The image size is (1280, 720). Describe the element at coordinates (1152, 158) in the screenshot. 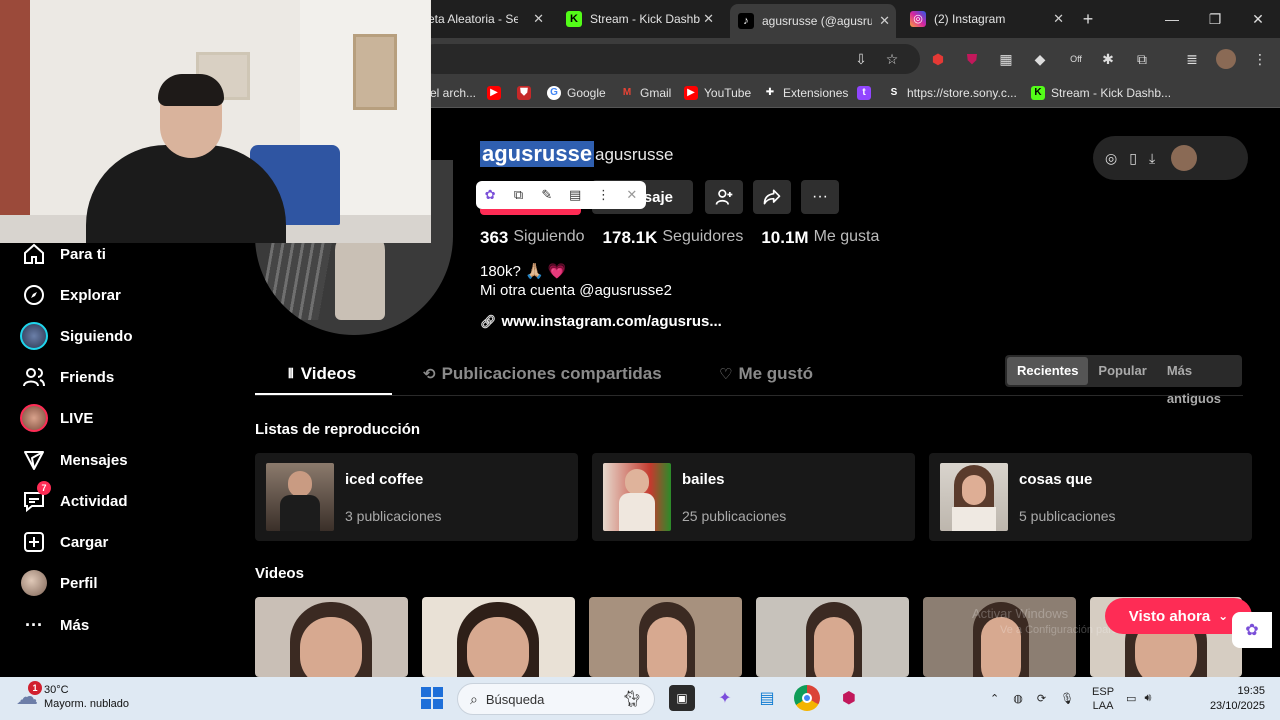

I see `download-icon: ⤓` at that location.